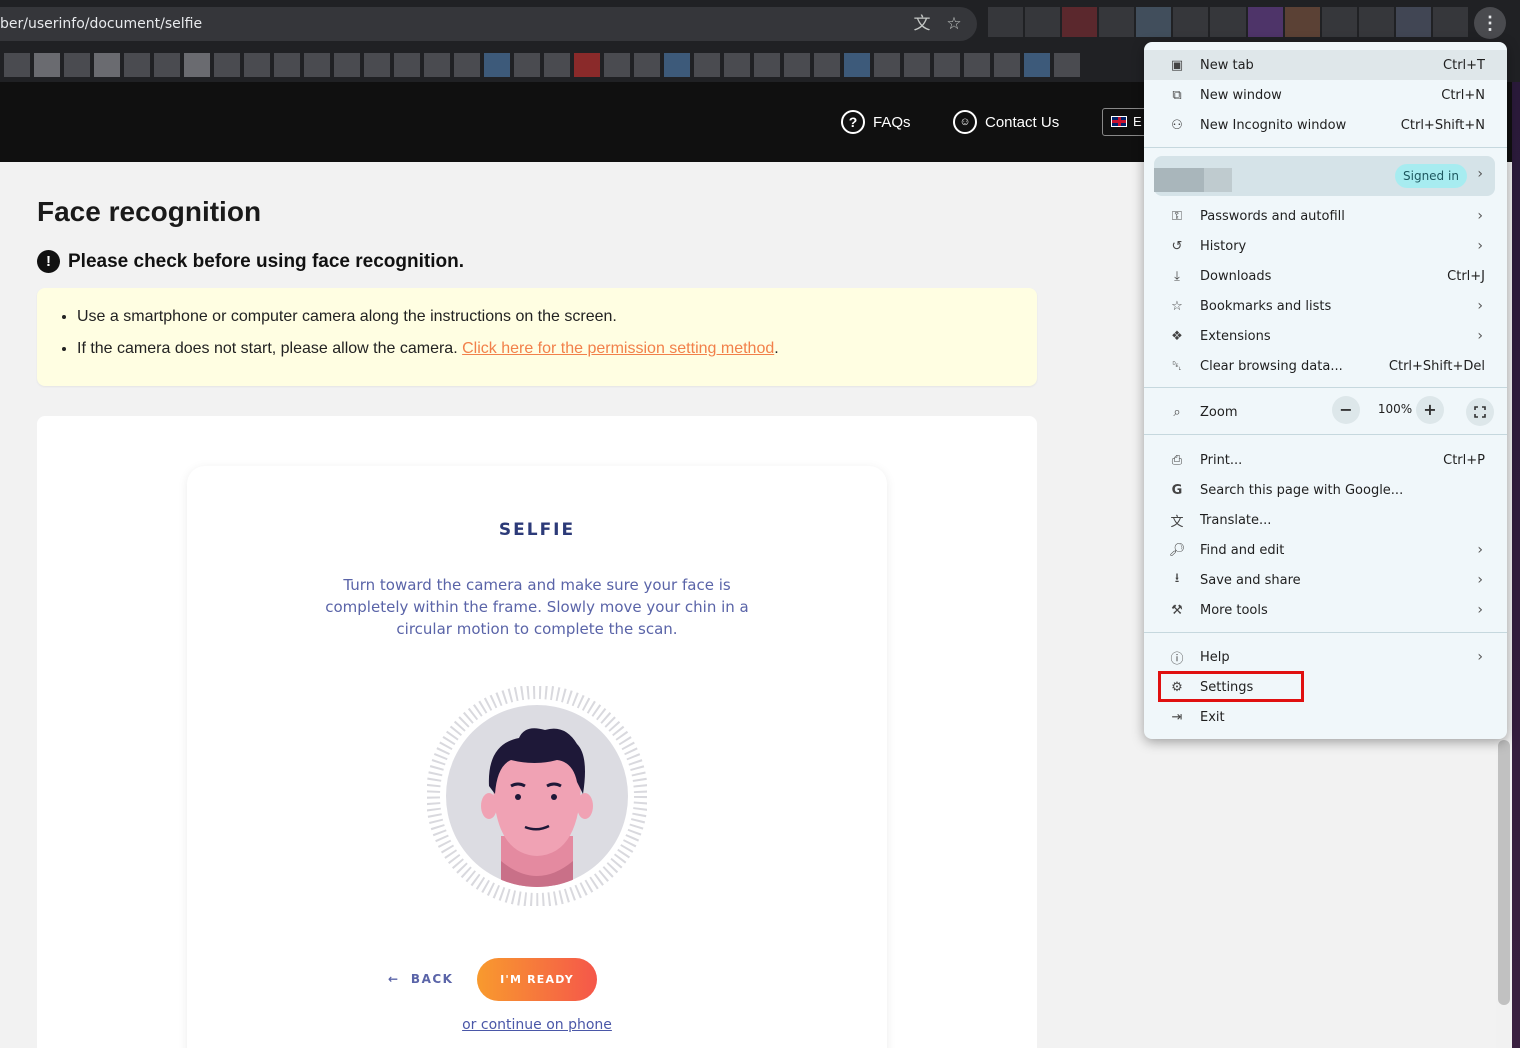 The width and height of the screenshot is (1520, 1048). Describe the element at coordinates (1325, 306) in the screenshot. I see `menu-item-bookmarks: ☆ Bookmarks and lists ›` at that location.